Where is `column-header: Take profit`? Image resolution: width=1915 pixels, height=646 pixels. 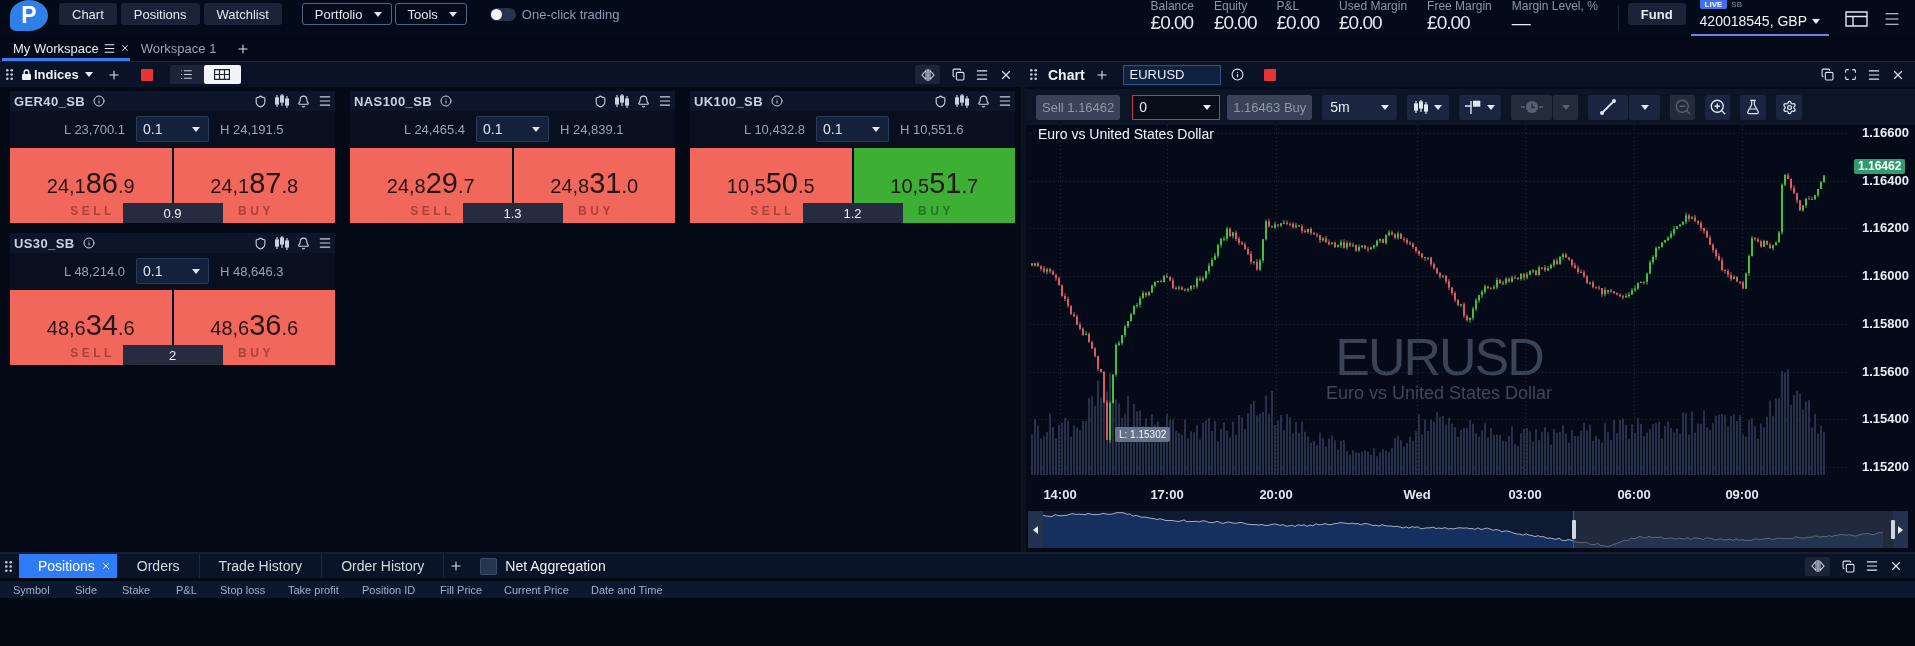
column-header: Take profit is located at coordinates (325, 589).